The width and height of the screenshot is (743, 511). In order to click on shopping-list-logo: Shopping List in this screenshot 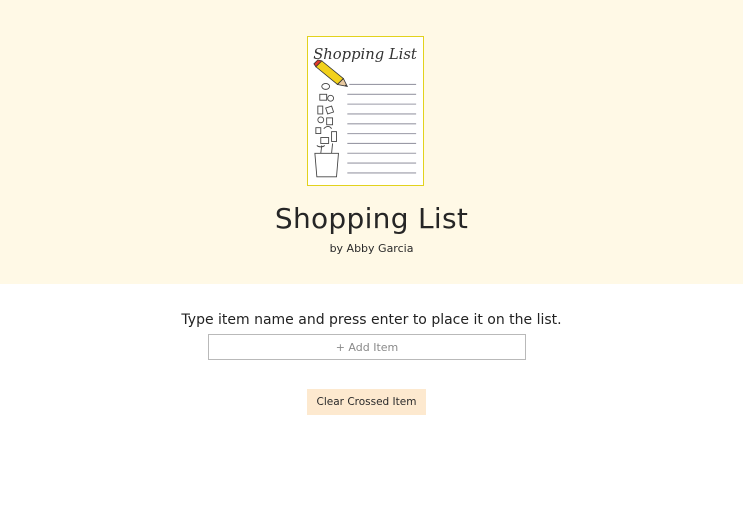, I will do `click(365, 111)`.